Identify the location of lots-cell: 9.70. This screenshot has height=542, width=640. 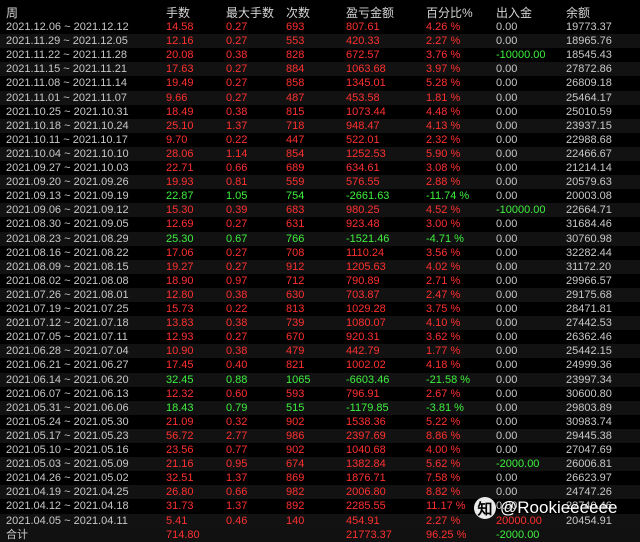
(177, 139).